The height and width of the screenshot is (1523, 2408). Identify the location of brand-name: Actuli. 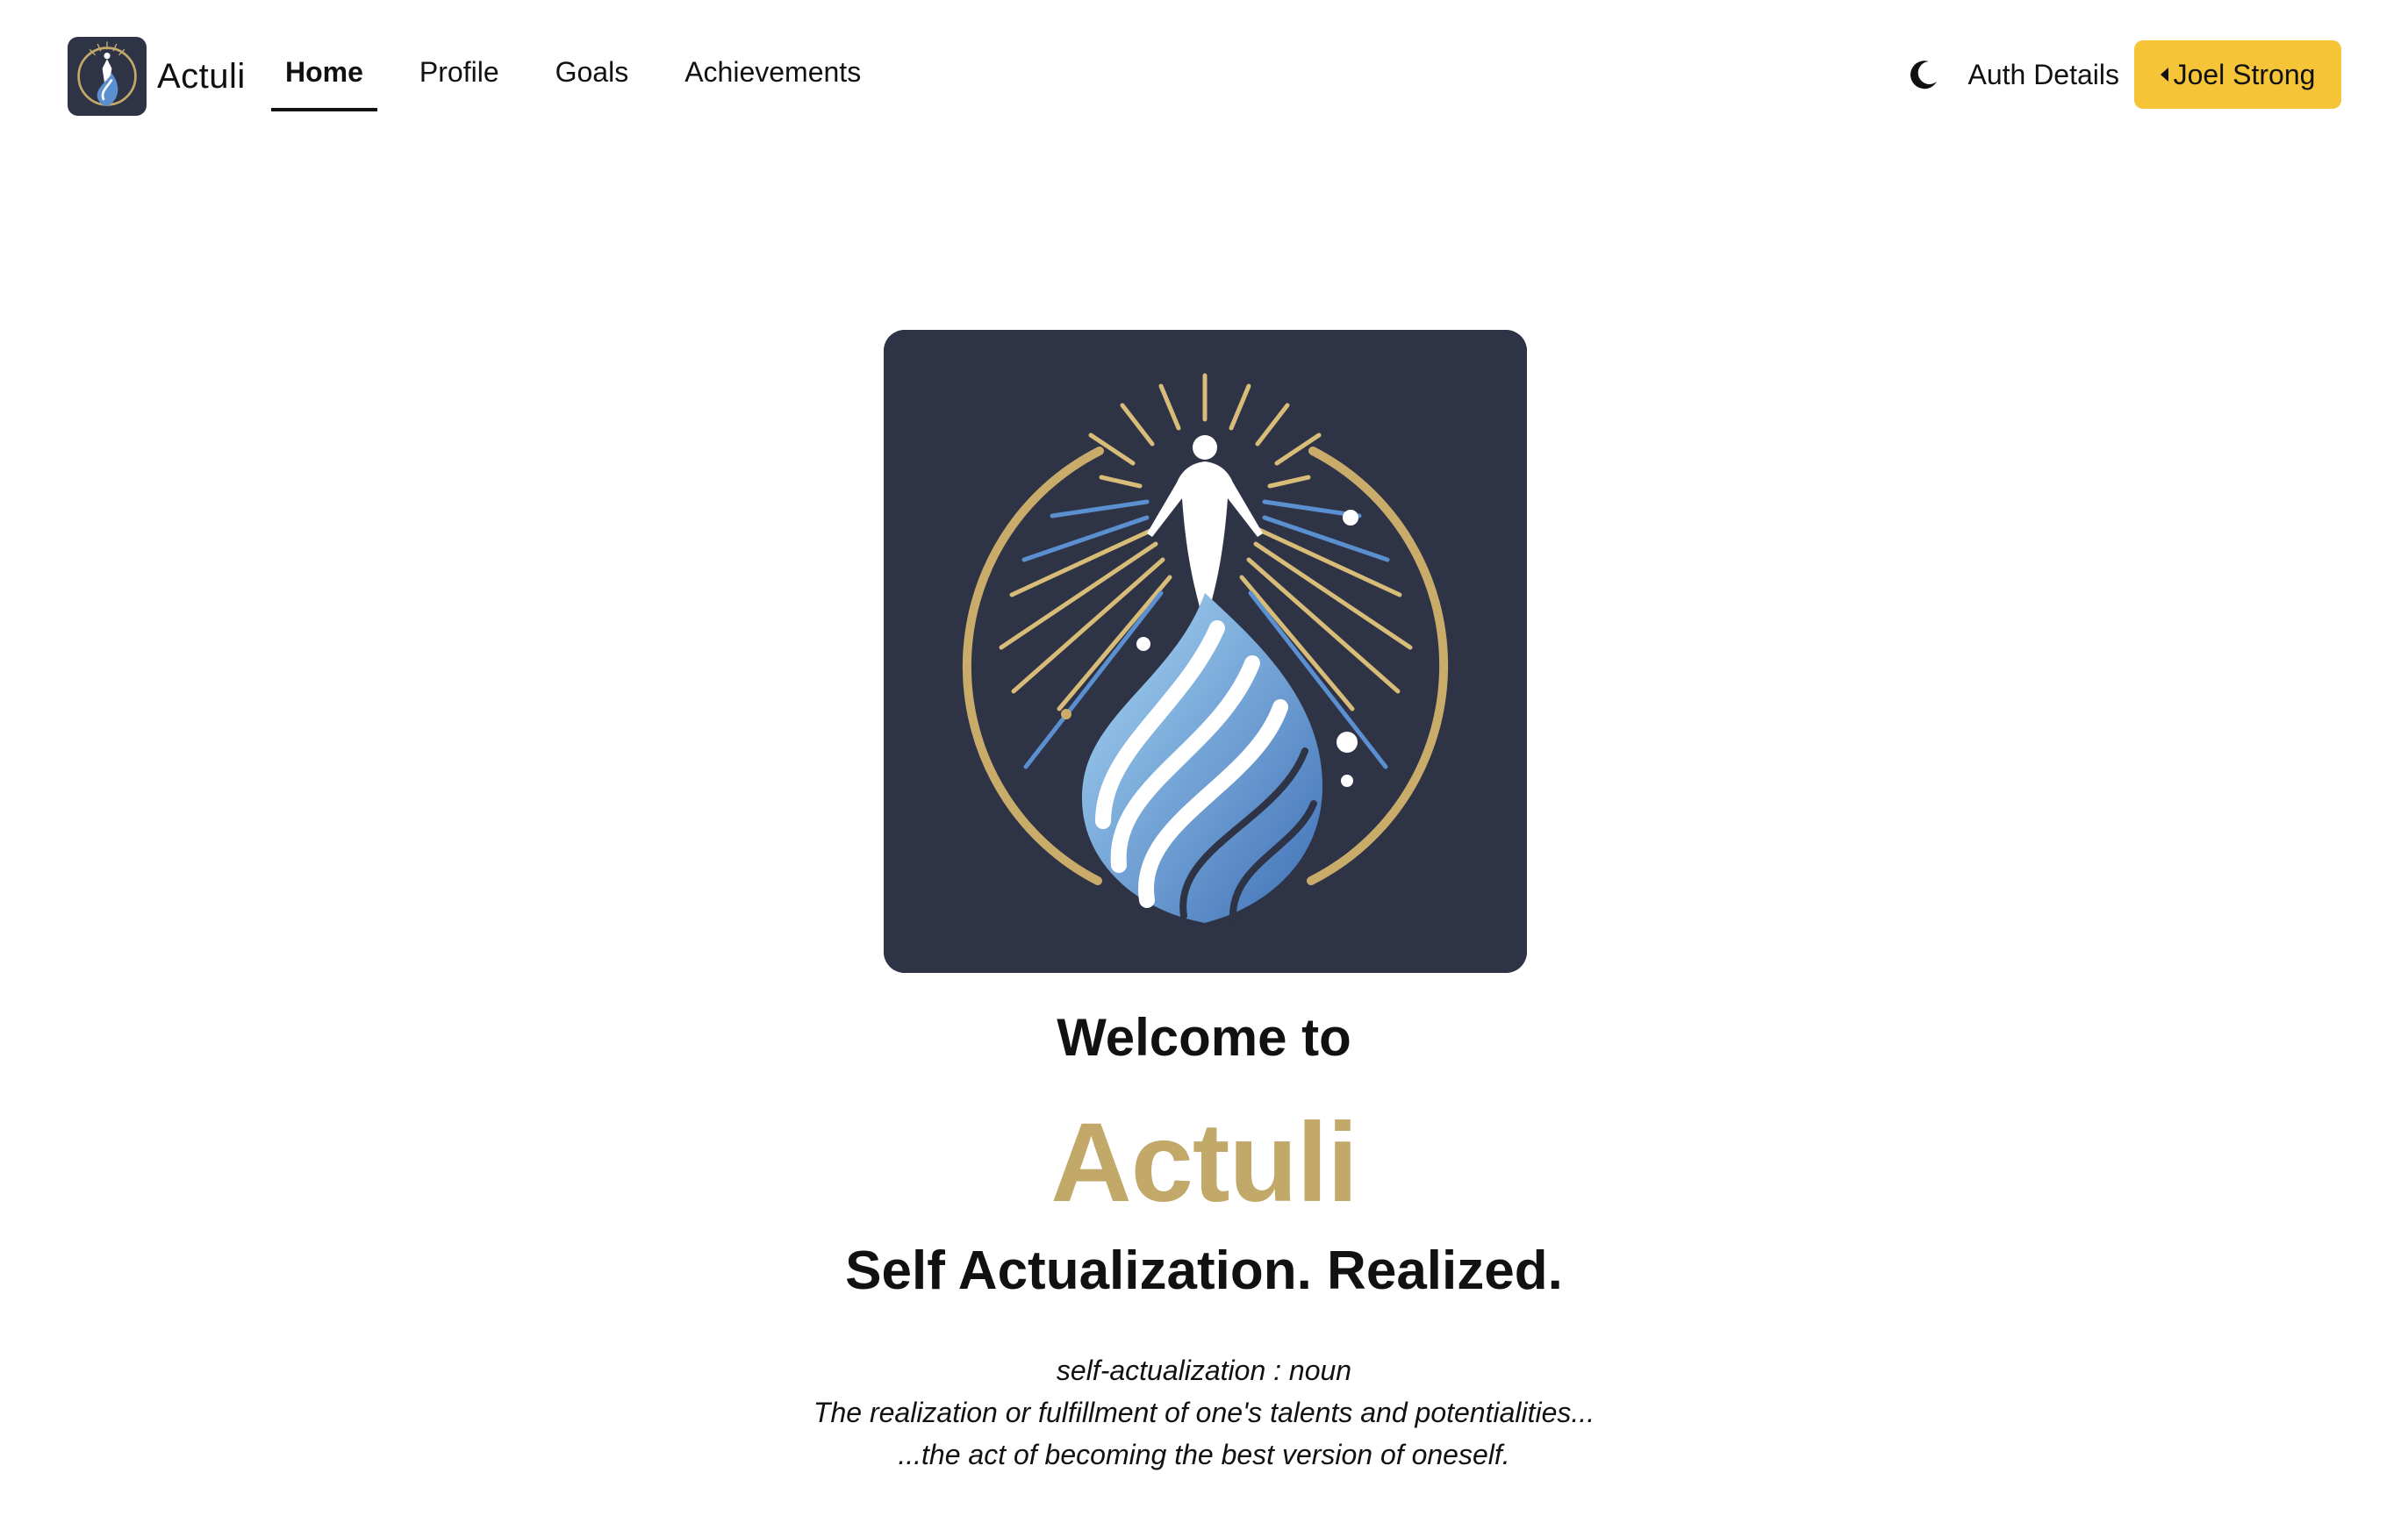
(201, 76).